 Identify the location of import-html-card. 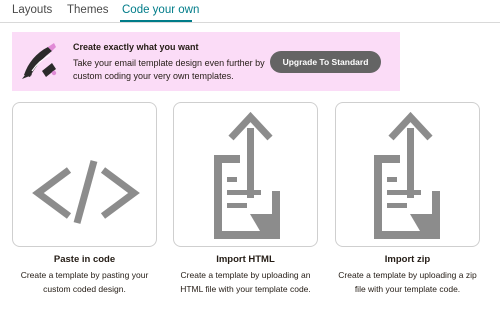
(245, 174).